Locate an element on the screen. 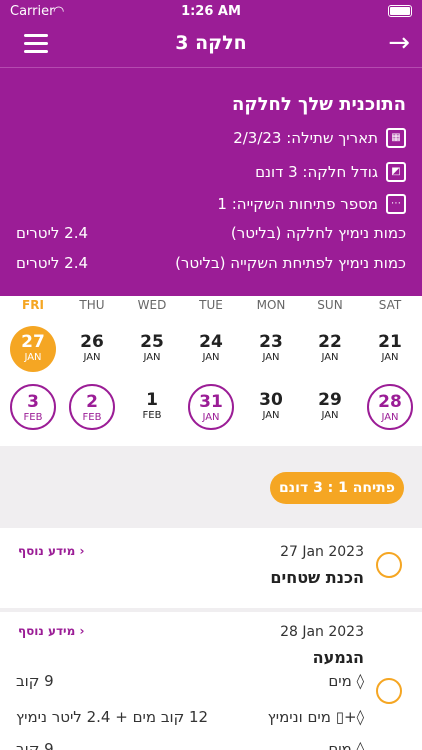 The width and height of the screenshot is (422, 750). plot-size-row: ◩ גודל חלקה: 3 דונם is located at coordinates (330, 172).